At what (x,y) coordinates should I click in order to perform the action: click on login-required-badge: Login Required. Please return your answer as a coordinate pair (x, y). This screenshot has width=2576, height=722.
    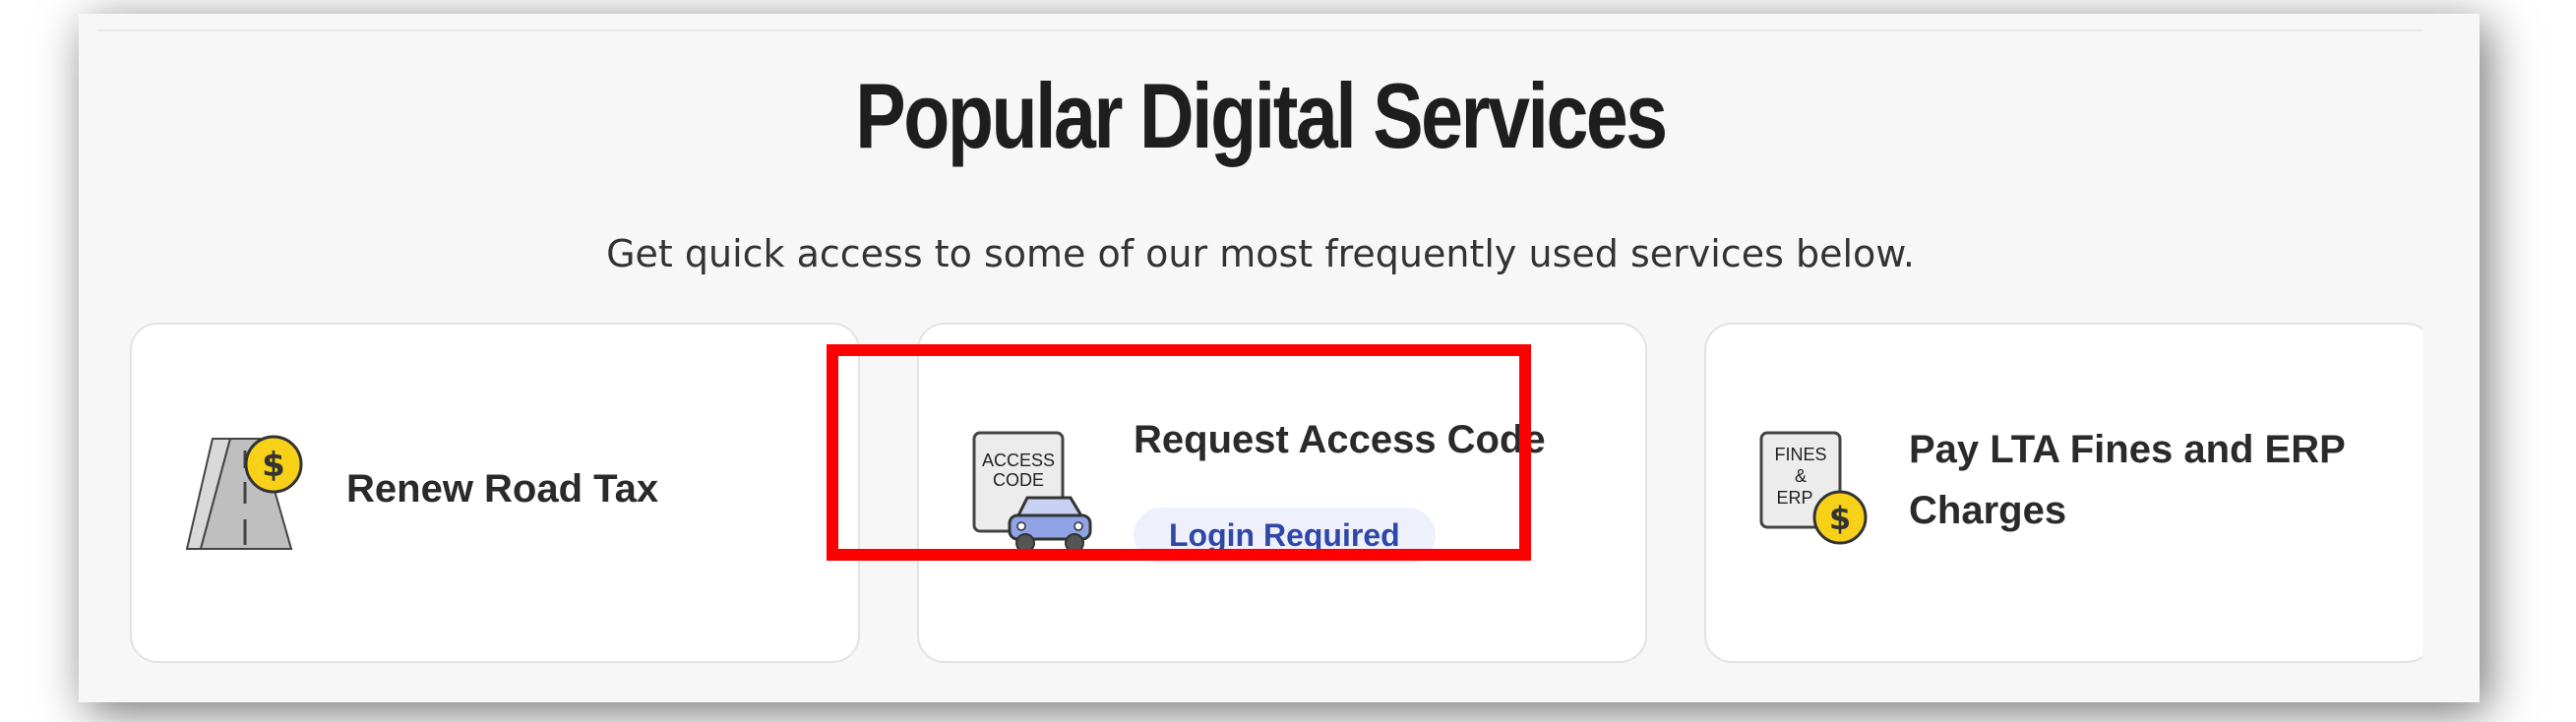
    Looking at the image, I should click on (1285, 536).